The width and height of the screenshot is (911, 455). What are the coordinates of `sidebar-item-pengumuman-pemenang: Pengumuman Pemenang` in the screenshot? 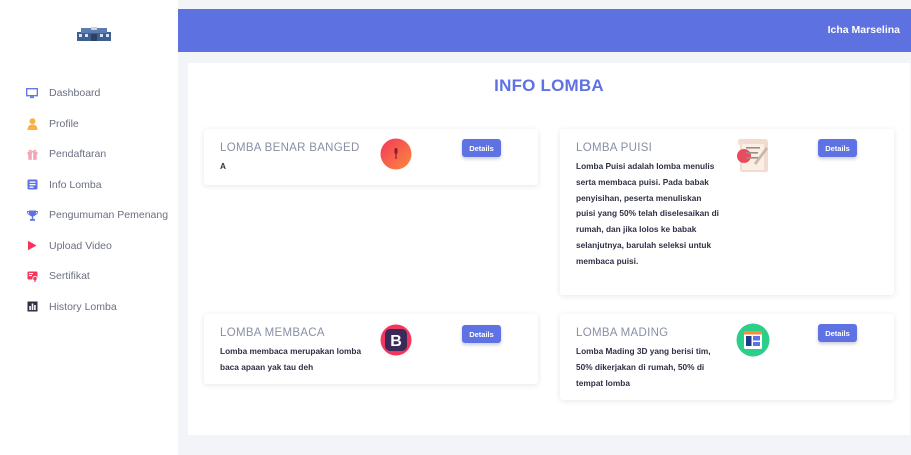 It's located at (89, 215).